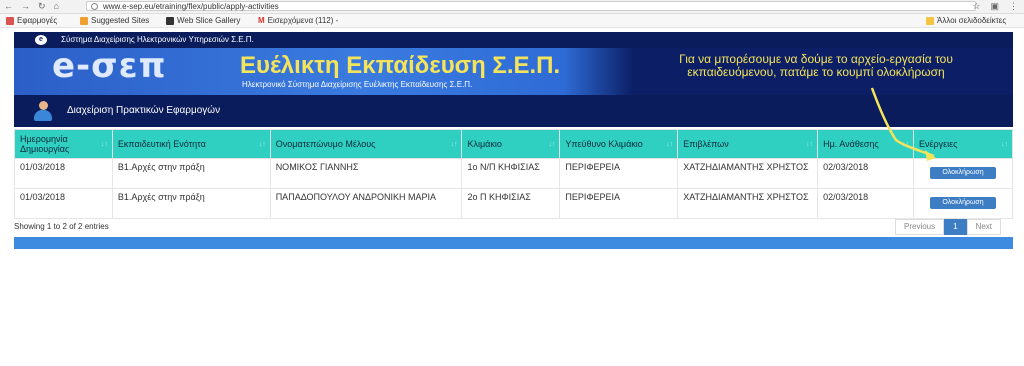 The width and height of the screenshot is (1024, 366). What do you see at coordinates (984, 227) in the screenshot?
I see `next-button: Next` at bounding box center [984, 227].